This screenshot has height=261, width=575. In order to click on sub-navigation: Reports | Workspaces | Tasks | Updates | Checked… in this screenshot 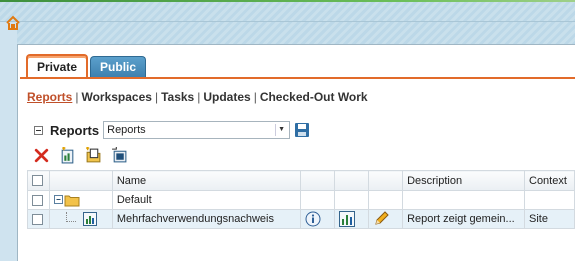, I will do `click(197, 97)`.